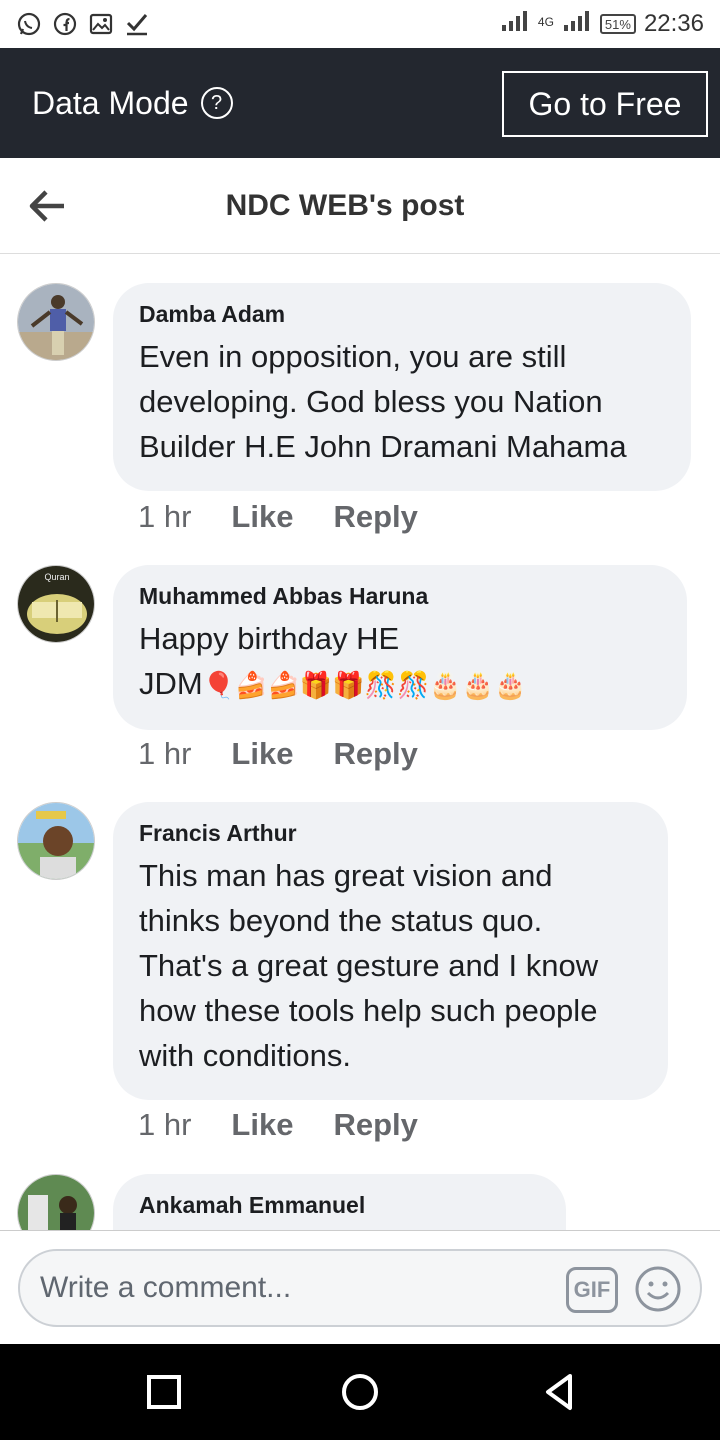 The image size is (720, 1440). Describe the element at coordinates (56, 604) in the screenshot. I see `avatar: Quran` at that location.